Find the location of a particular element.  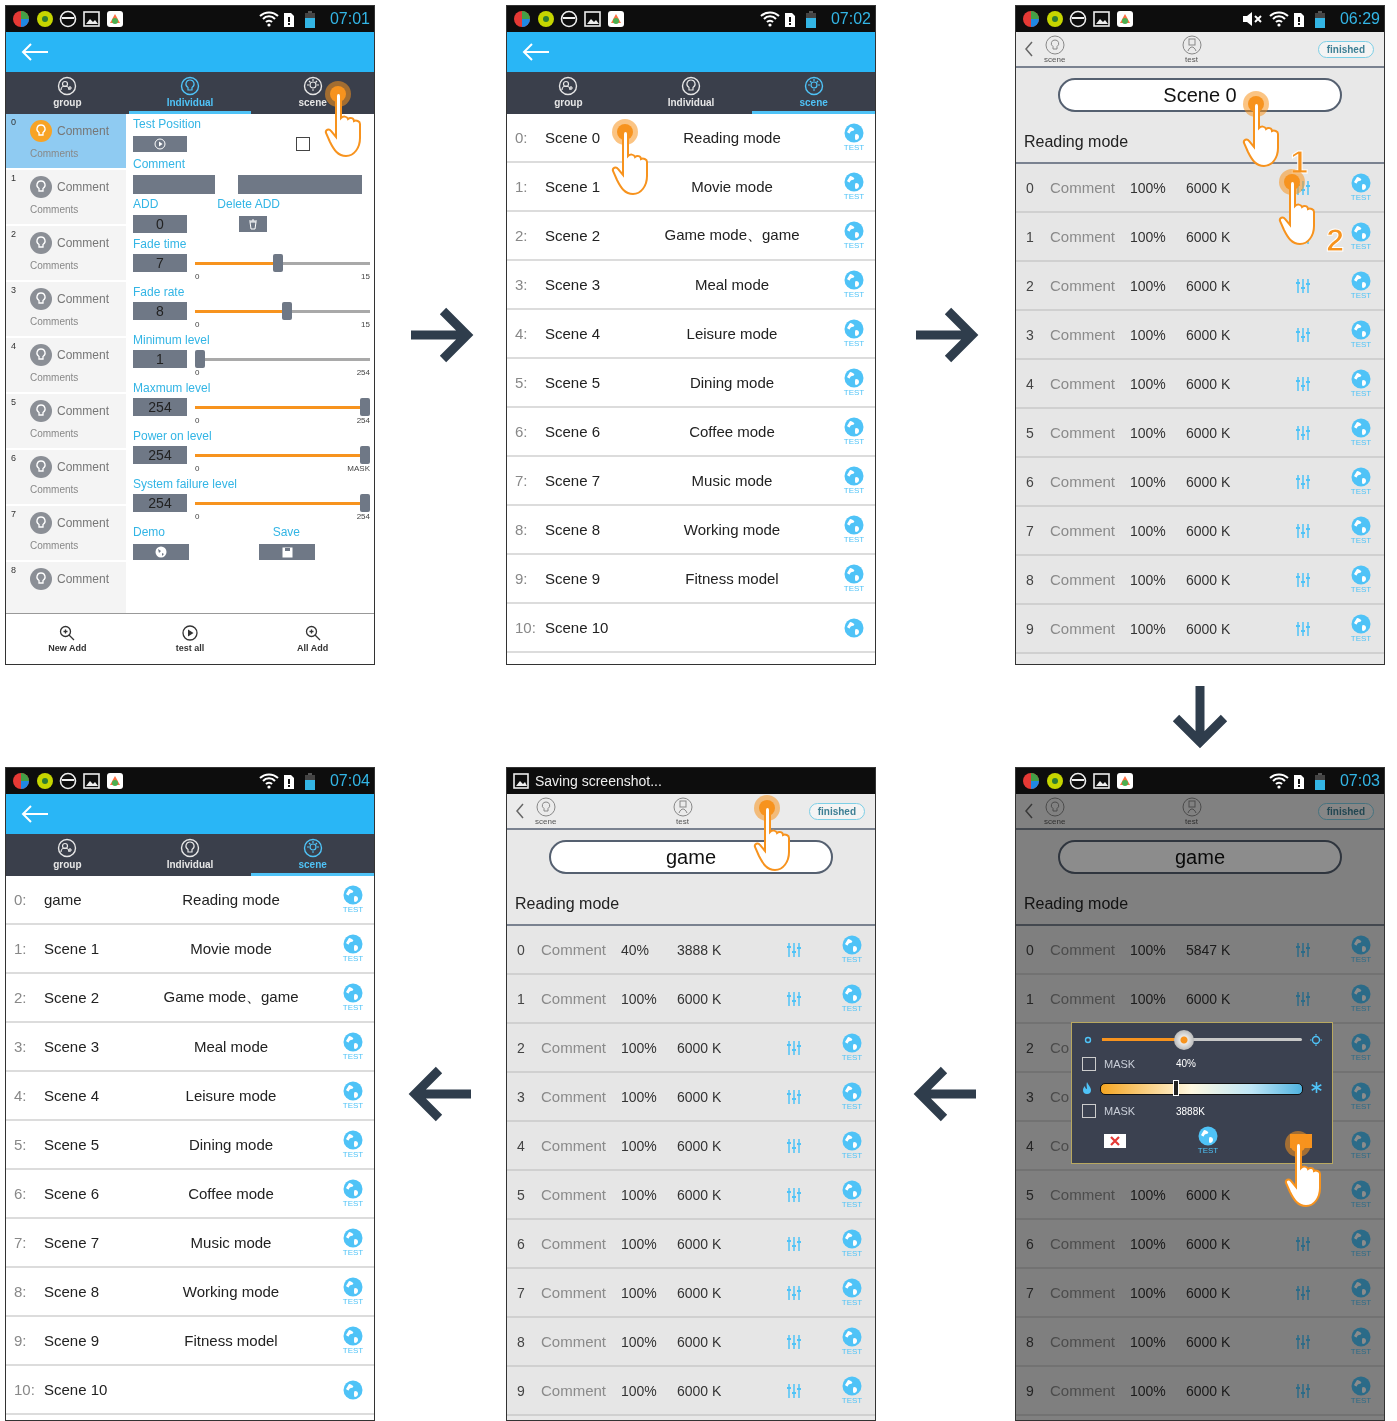

globe-icon is located at coordinates (1208, 1136).